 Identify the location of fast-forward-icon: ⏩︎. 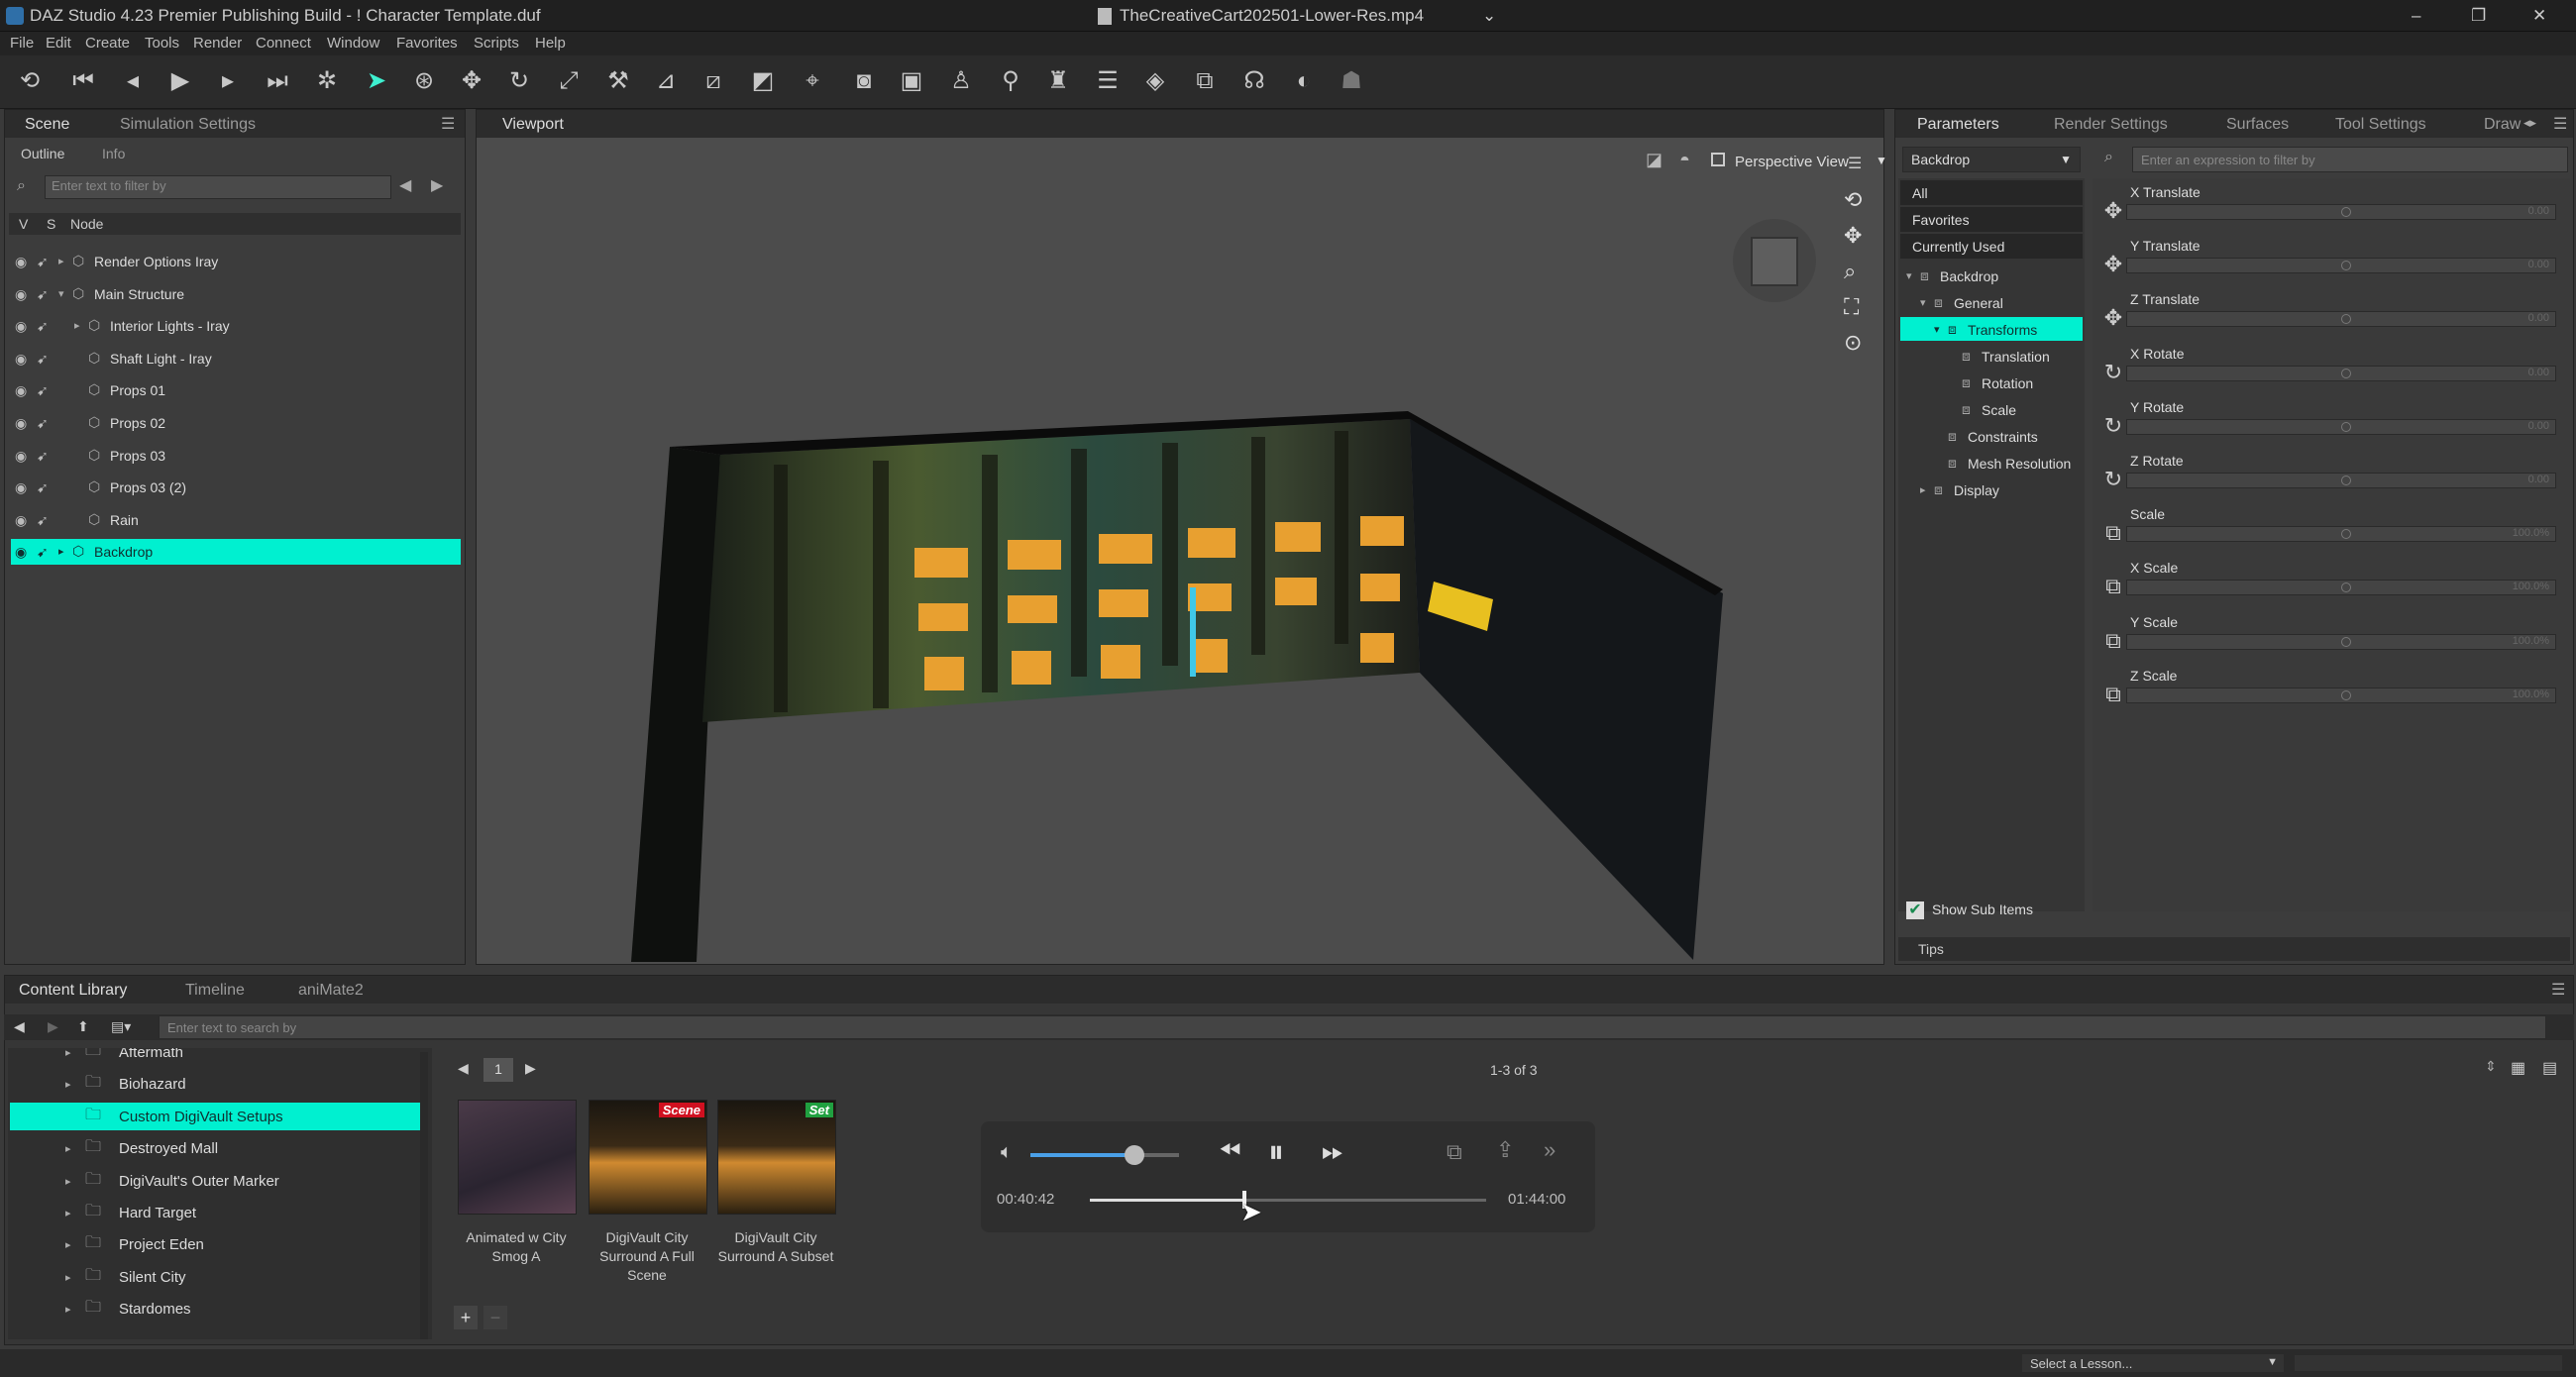
(1333, 1151).